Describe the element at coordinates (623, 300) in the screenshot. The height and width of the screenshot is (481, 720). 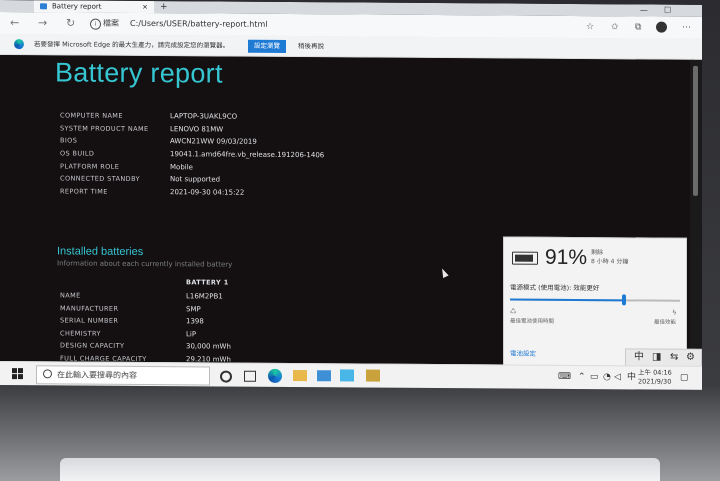
I see `power-mode-slider-thumb` at that location.